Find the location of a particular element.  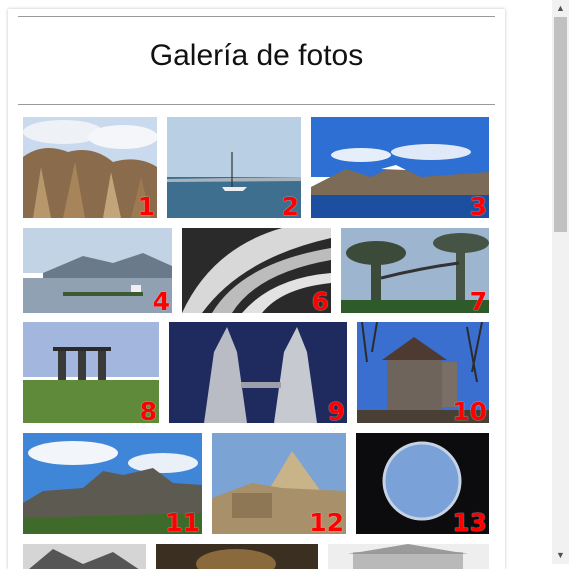

photo-4: 4 is located at coordinates (97, 270).